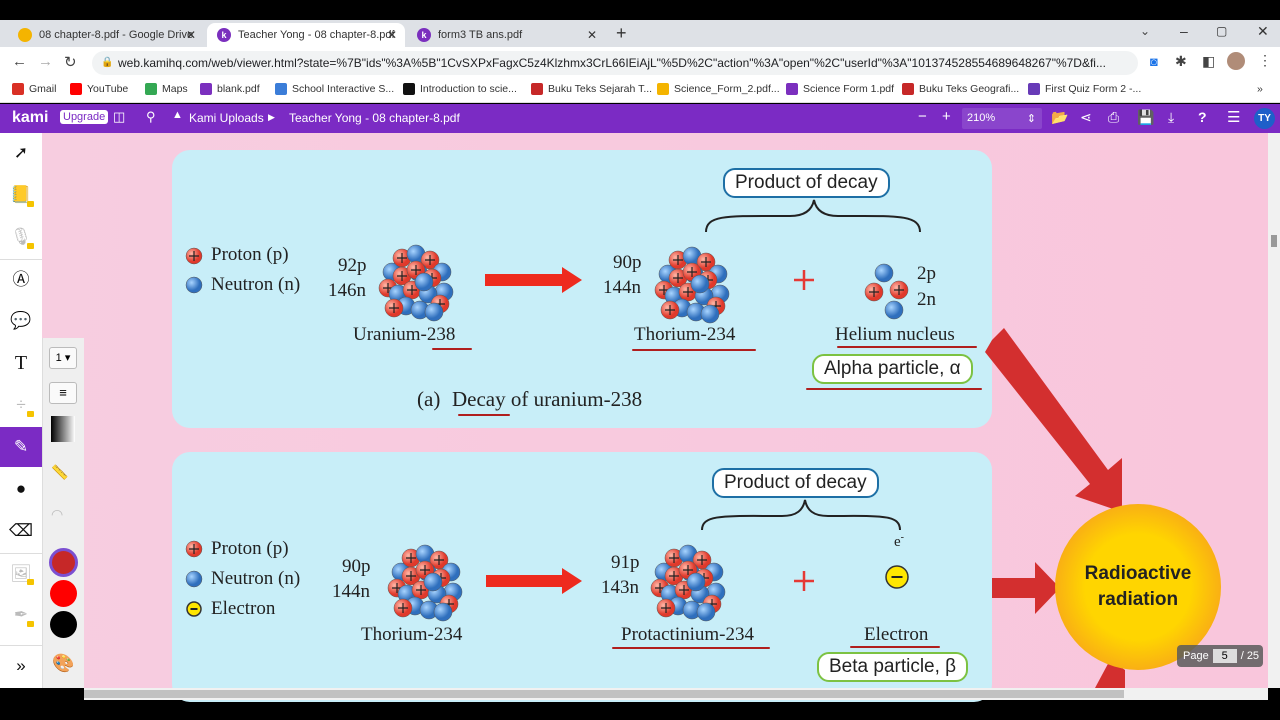  What do you see at coordinates (21, 447) in the screenshot?
I see `drawing-tool-icon: ✎` at bounding box center [21, 447].